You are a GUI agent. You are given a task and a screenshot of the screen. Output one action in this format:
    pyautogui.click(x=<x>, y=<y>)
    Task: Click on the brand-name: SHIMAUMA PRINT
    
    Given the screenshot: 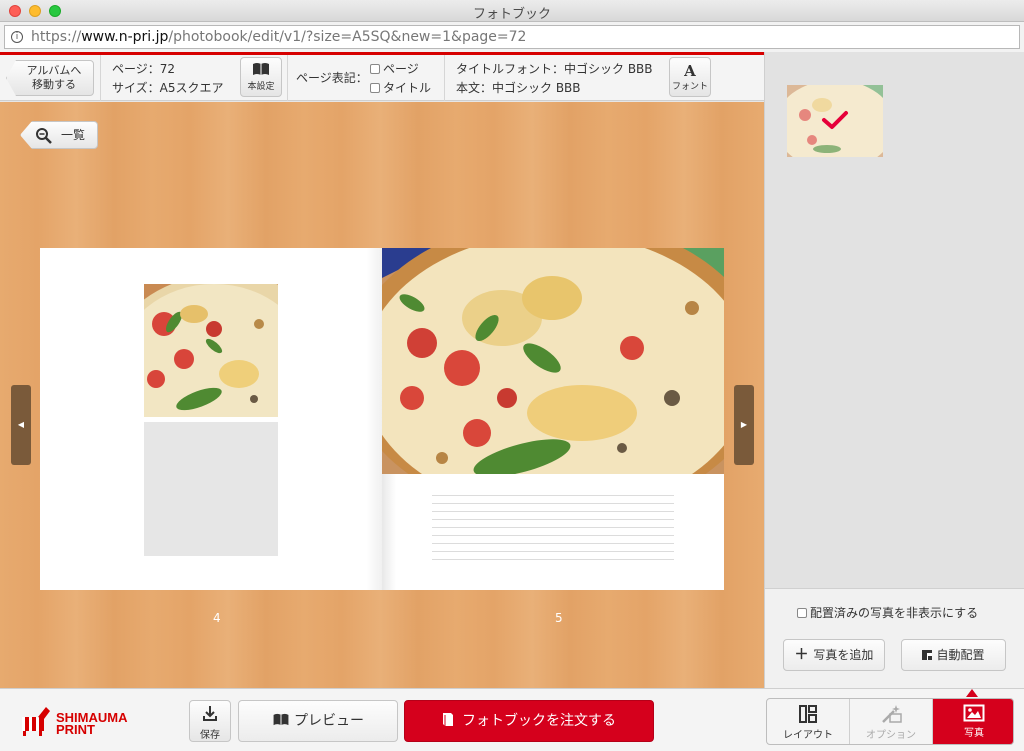 What is the action you would take?
    pyautogui.click(x=92, y=724)
    